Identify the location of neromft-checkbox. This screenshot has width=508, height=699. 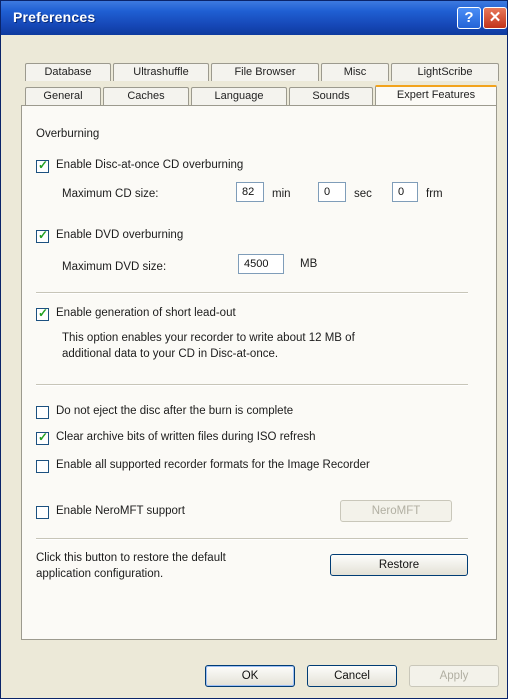
(42, 512).